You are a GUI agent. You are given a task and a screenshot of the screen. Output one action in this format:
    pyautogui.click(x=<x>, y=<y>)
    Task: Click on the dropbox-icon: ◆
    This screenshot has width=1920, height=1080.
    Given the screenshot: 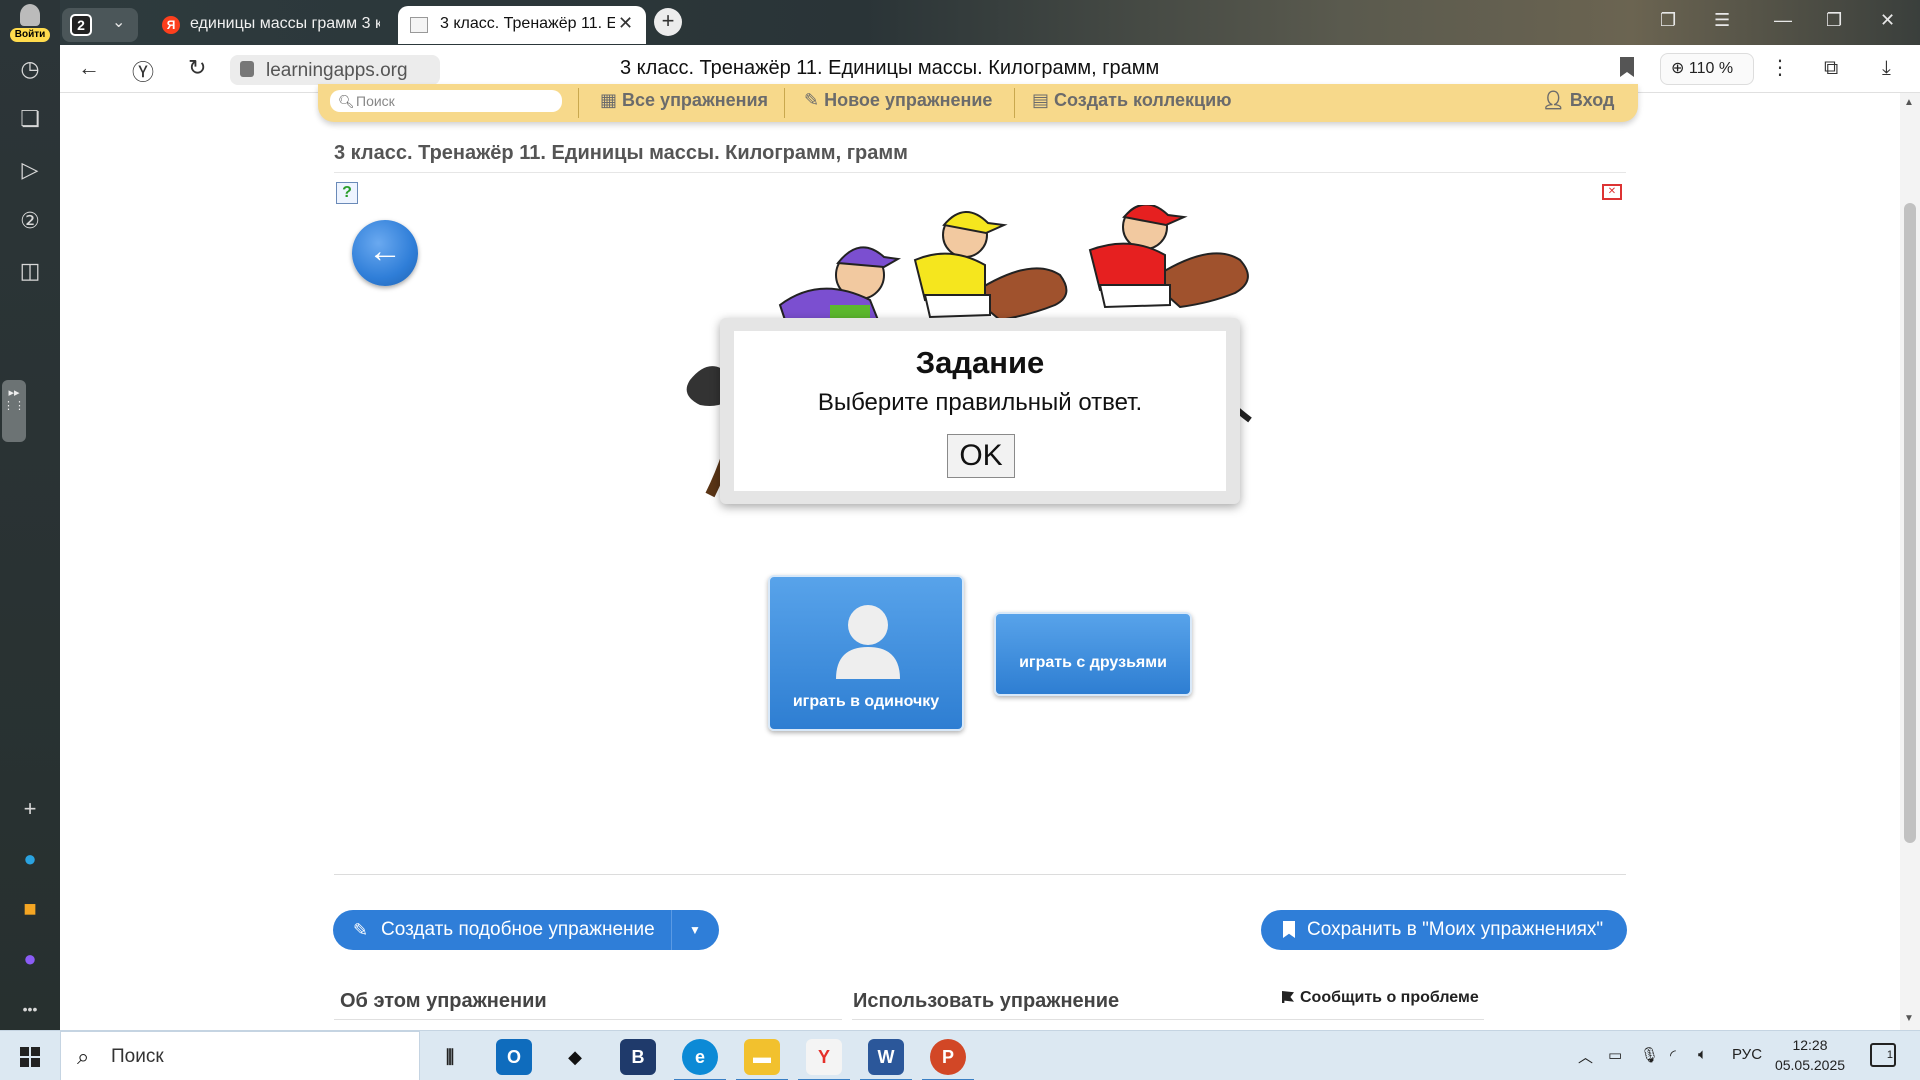 What is the action you would take?
    pyautogui.click(x=575, y=1057)
    